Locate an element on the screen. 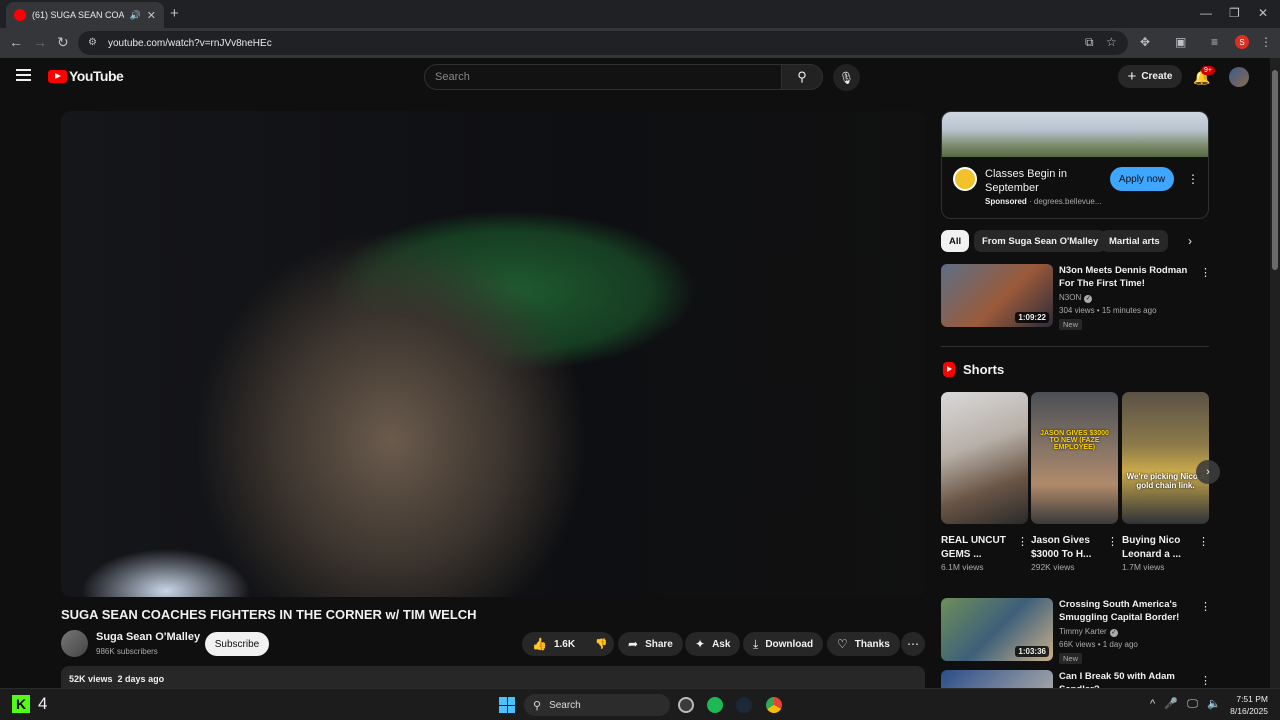 This screenshot has width=1280, height=720. system-tray: ^ 🎤 🖵 🔈 is located at coordinates (1185, 704).